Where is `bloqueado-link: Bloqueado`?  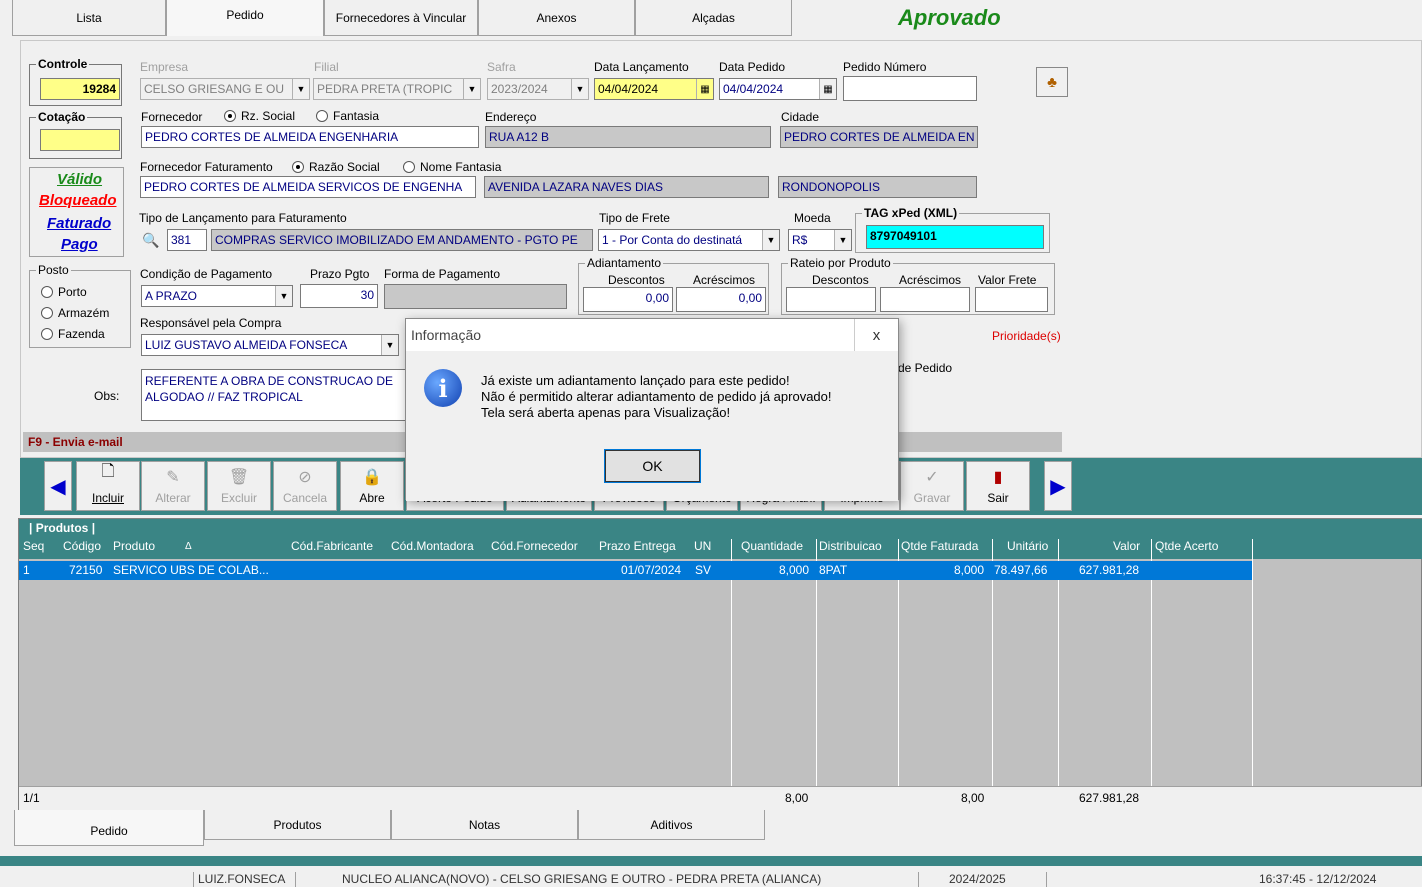
bloqueado-link: Bloqueado is located at coordinates (78, 200).